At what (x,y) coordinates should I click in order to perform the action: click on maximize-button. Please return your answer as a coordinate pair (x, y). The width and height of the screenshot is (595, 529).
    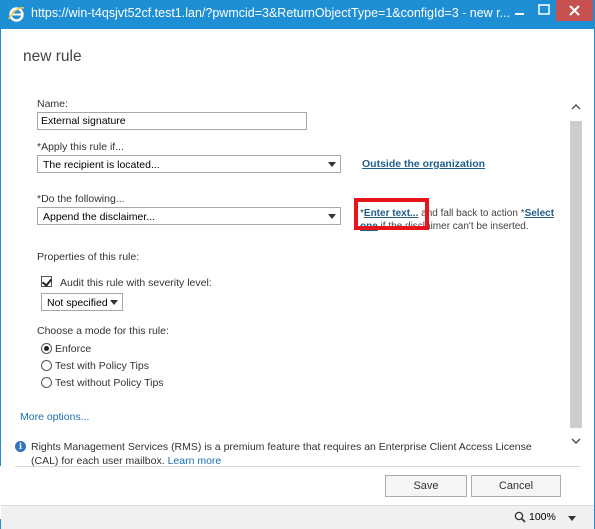
    Looking at the image, I should click on (545, 10).